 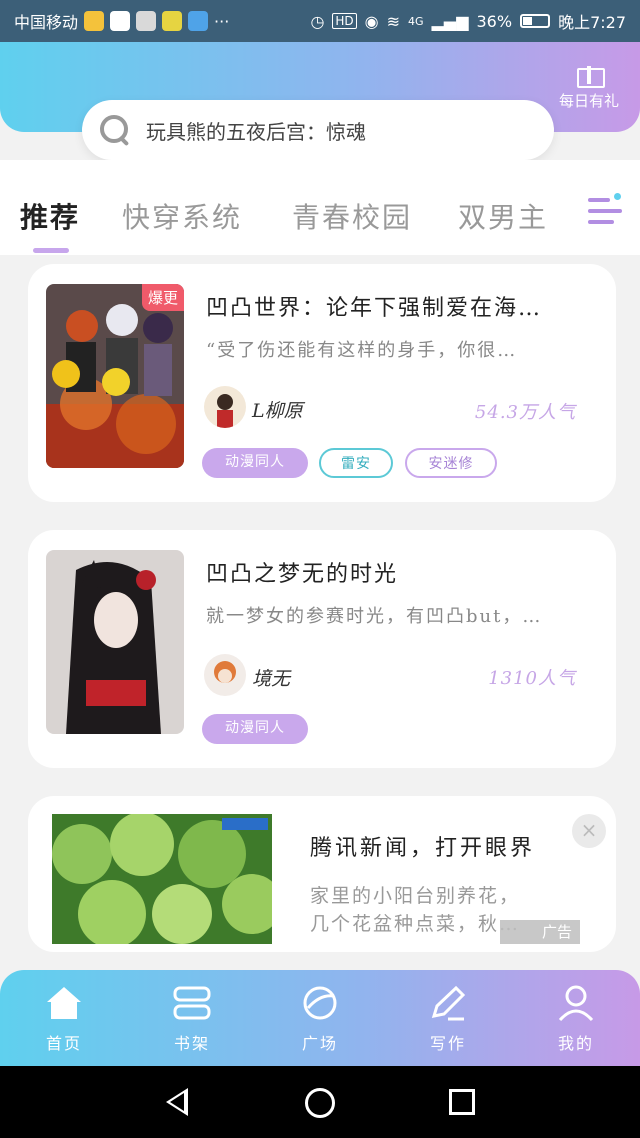 I want to click on ad-card: 腾讯新闻，打开眼界 家里的小阳台别养花， 几个花盆种点菜，秋… × 广告, so click(x=322, y=874).